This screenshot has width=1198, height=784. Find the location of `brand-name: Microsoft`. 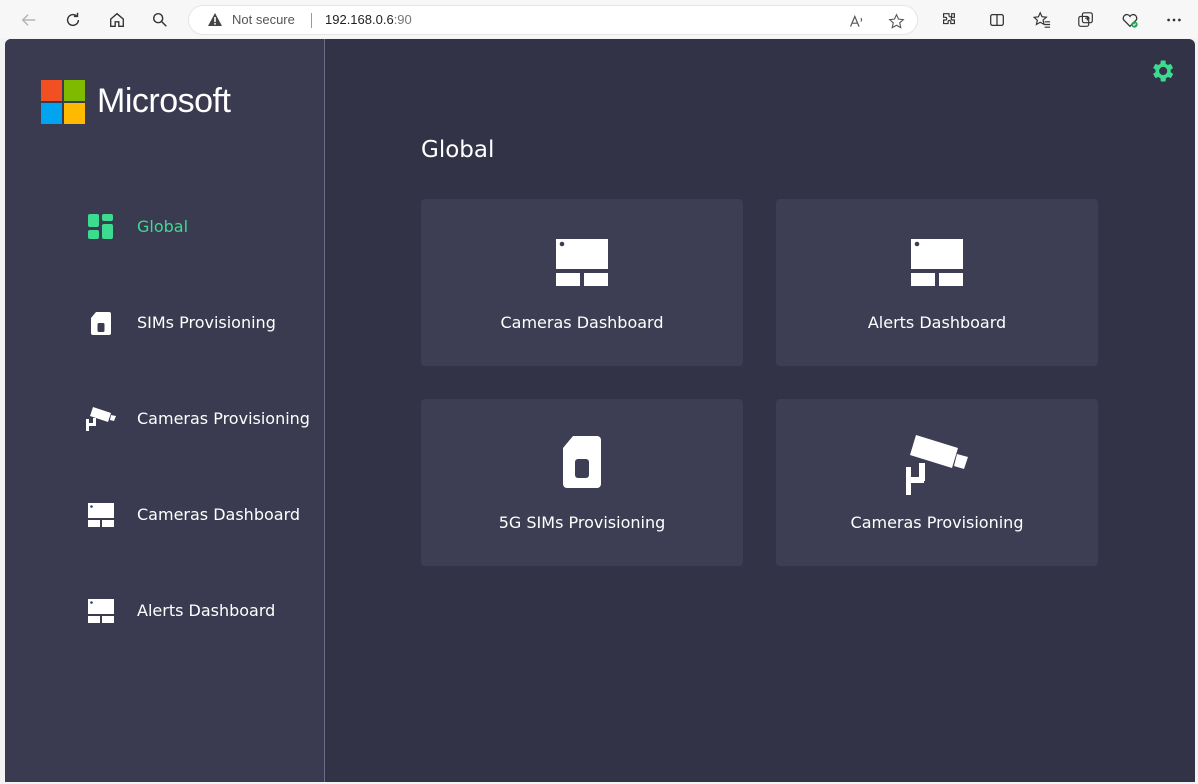

brand-name: Microsoft is located at coordinates (164, 101).